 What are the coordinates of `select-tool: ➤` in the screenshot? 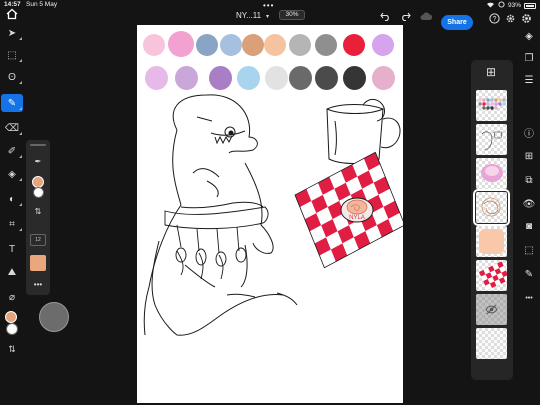 It's located at (12, 33).